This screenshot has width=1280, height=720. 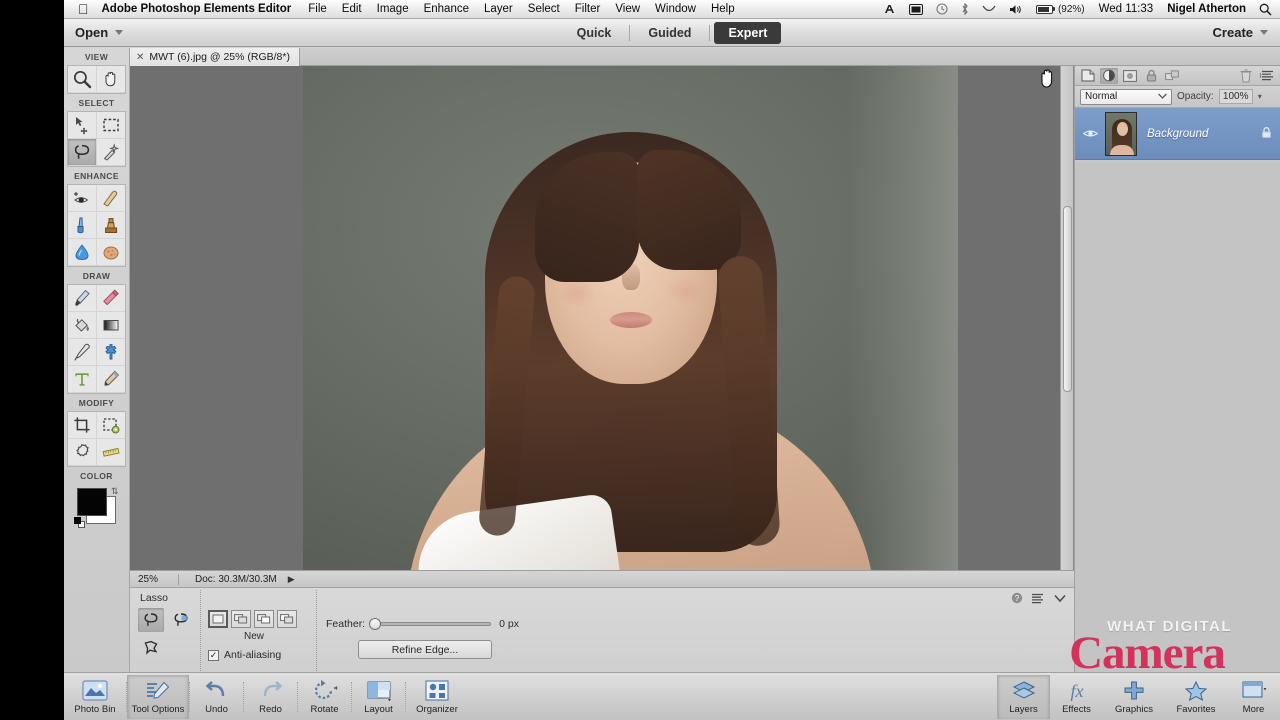 I want to click on anti-aliasing-checkbox: ✓, so click(x=213, y=655).